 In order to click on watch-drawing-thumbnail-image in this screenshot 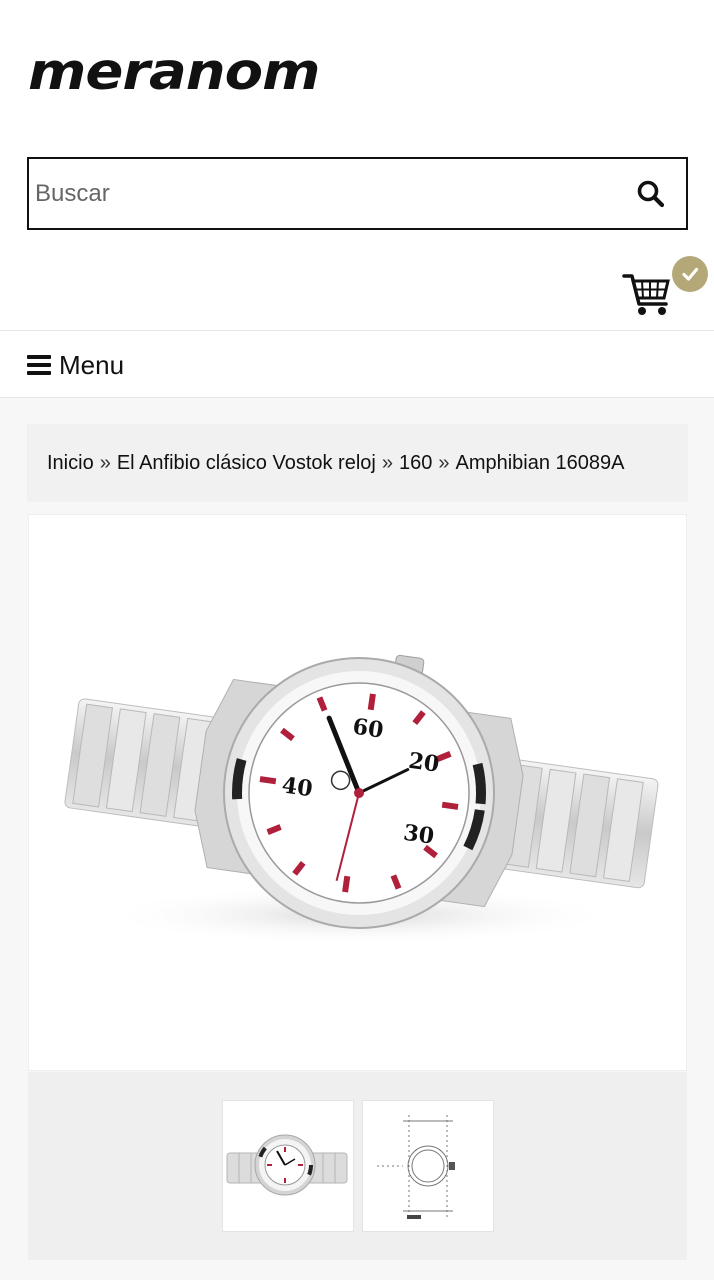, I will do `click(416, 1167)`.